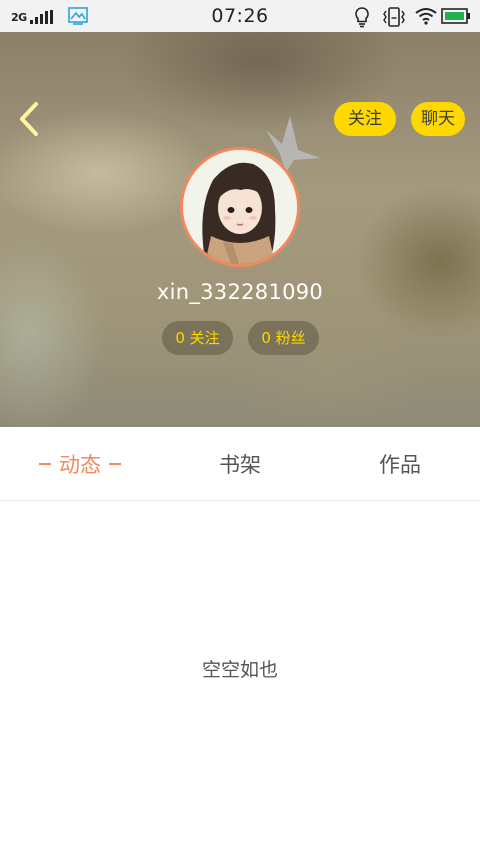  I want to click on back-button, so click(29, 119).